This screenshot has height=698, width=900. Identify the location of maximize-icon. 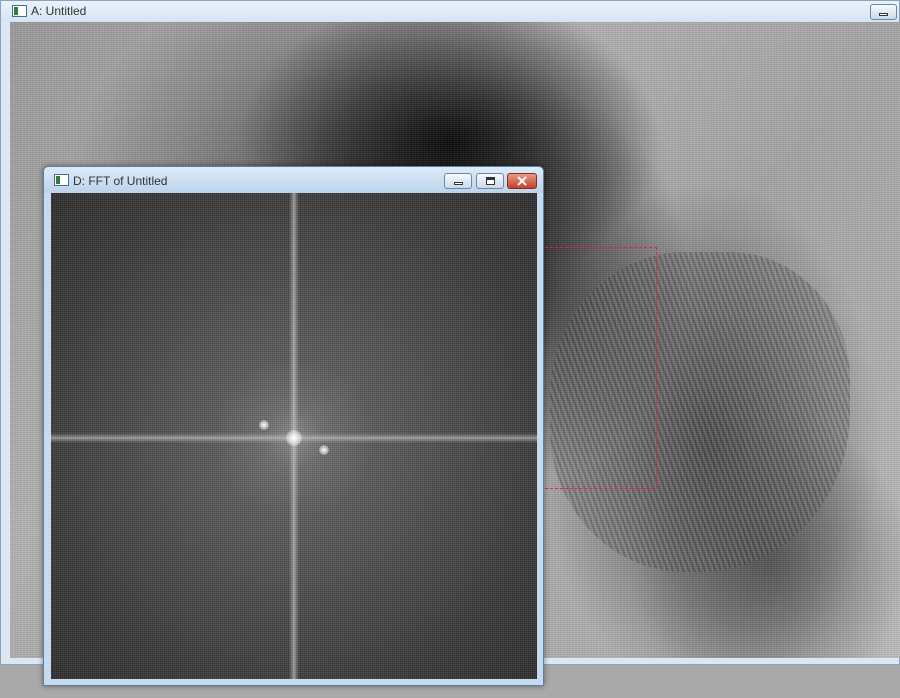
(490, 181).